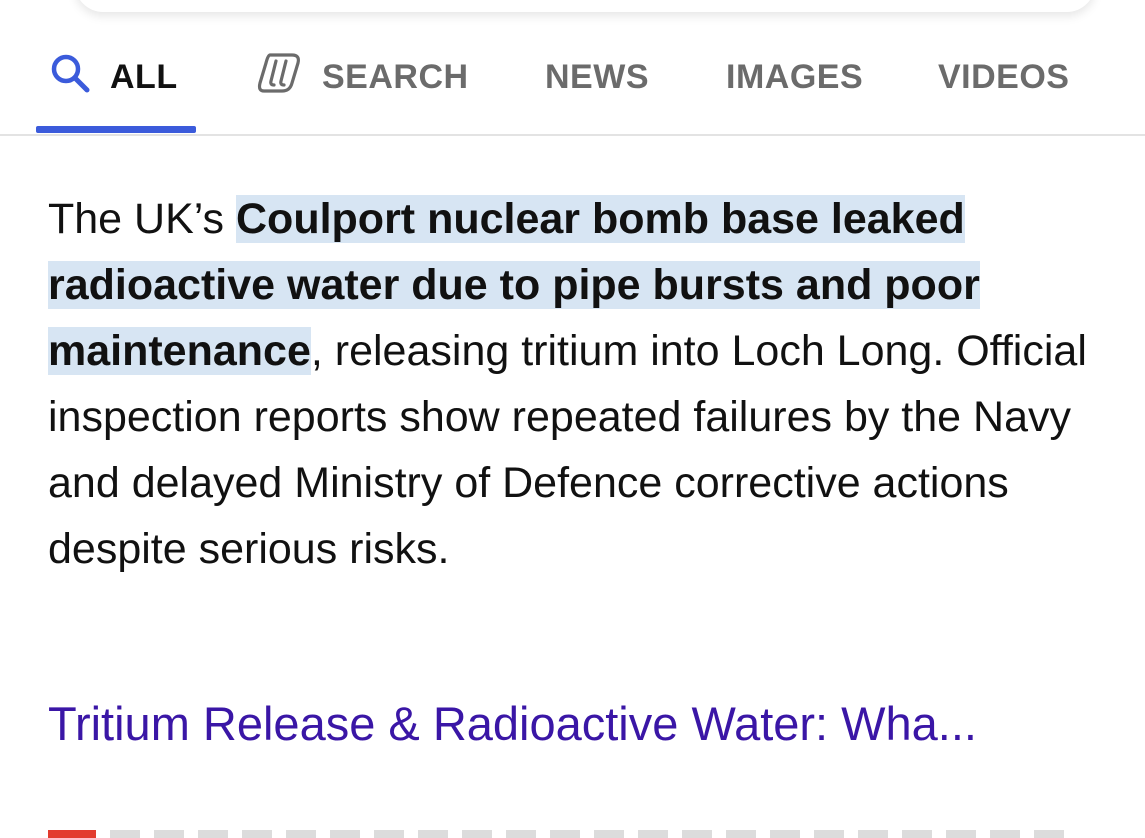 The image size is (1145, 838). Describe the element at coordinates (280, 77) in the screenshot. I see `copilot-icon` at that location.